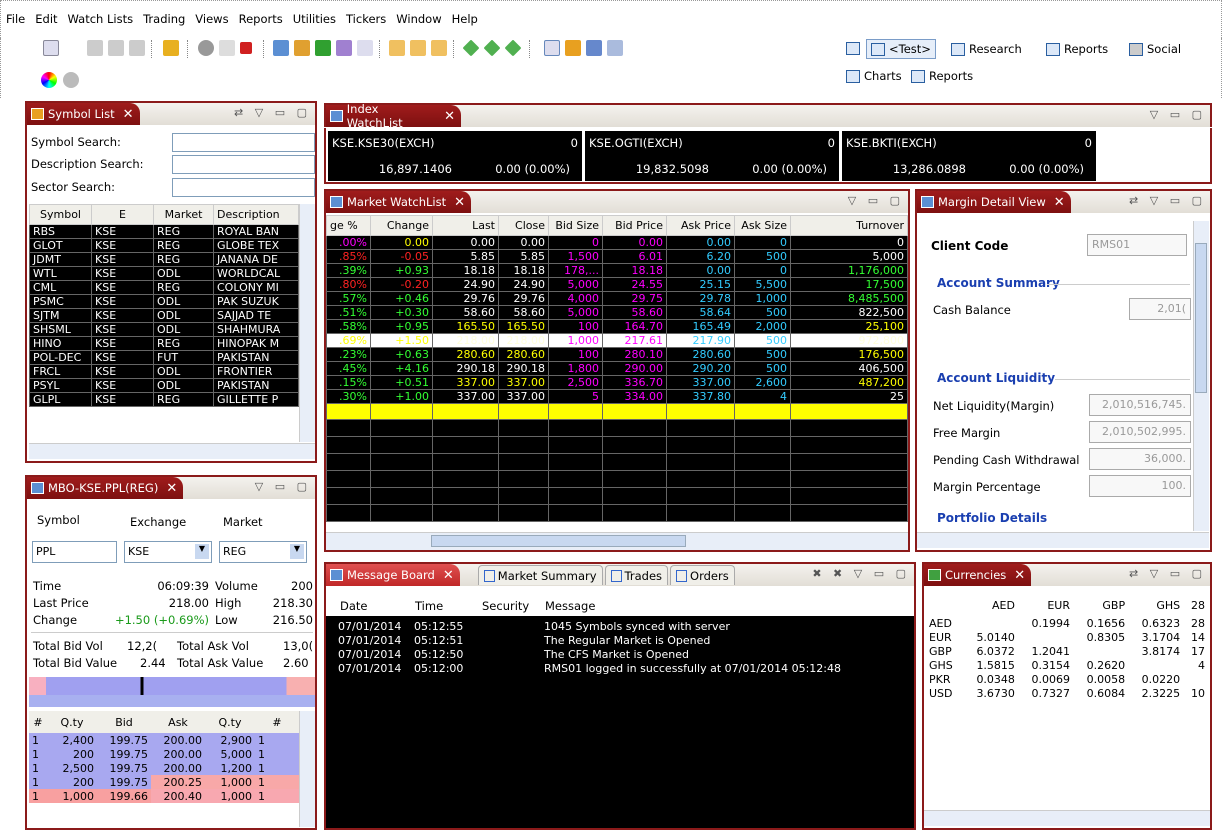 The width and height of the screenshot is (1222, 839). Describe the element at coordinates (617, 242) in the screenshot. I see `table-row: .00% 0.00 0.00 0.00 0 0.00 0.00 0 0` at that location.